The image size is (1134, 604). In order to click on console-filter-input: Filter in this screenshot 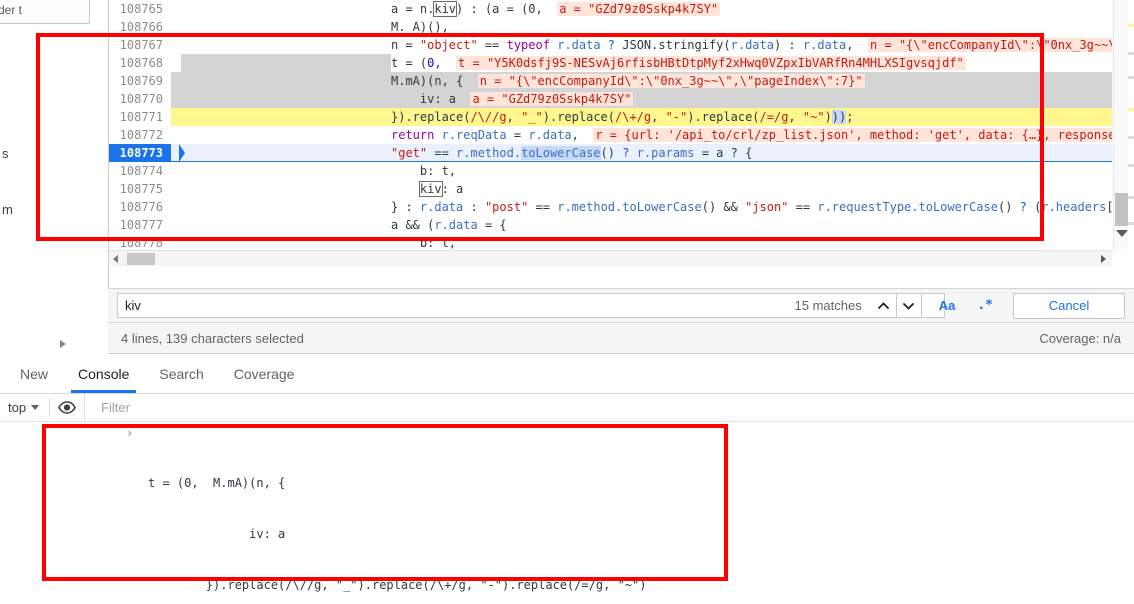, I will do `click(609, 407)`.